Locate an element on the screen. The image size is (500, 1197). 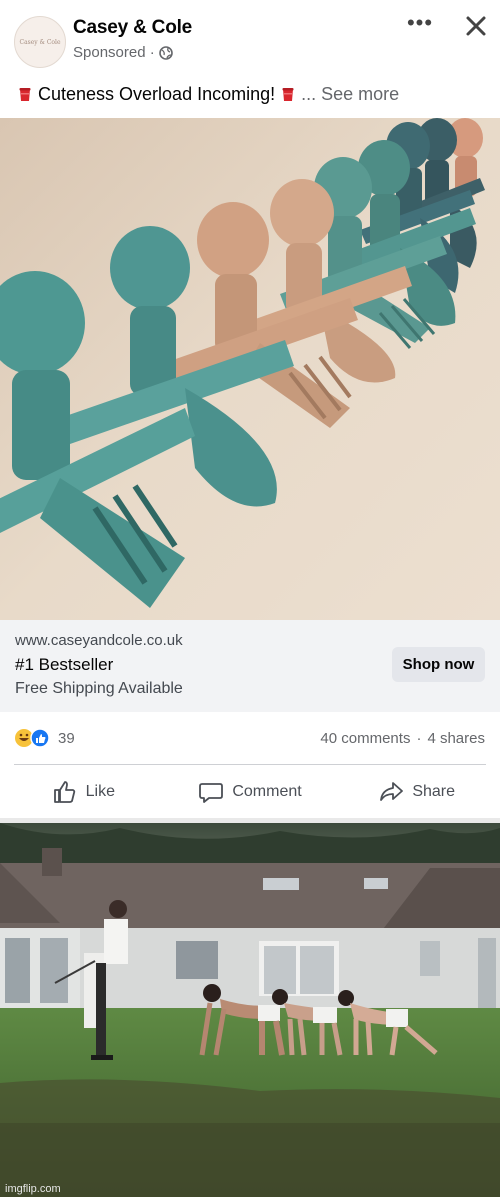
close-icon is located at coordinates (476, 26).